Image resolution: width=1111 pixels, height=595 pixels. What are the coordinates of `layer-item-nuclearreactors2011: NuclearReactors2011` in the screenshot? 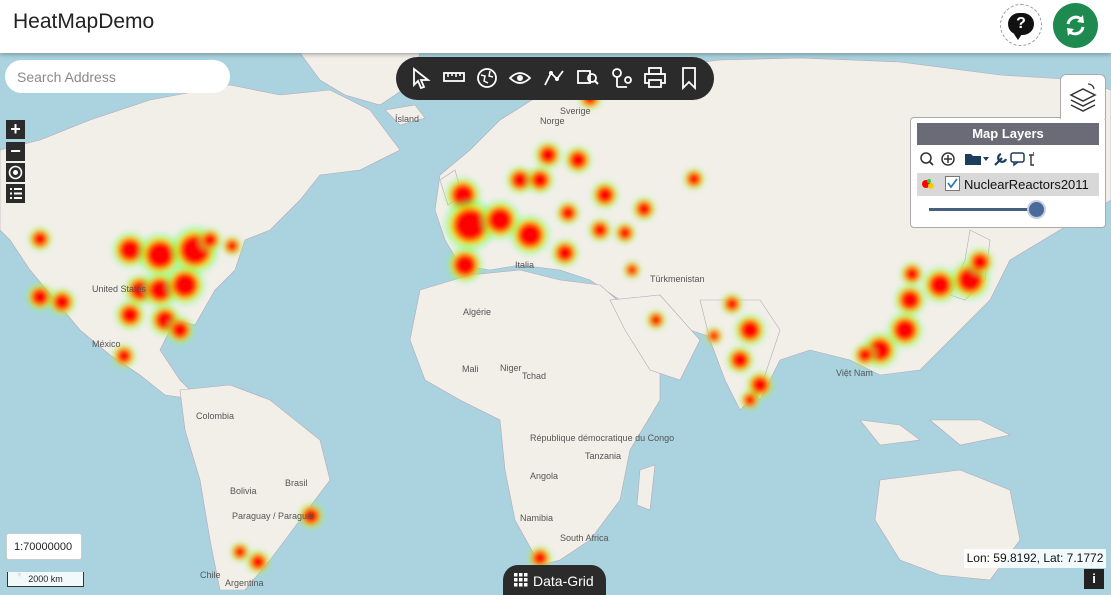 It's located at (1008, 184).